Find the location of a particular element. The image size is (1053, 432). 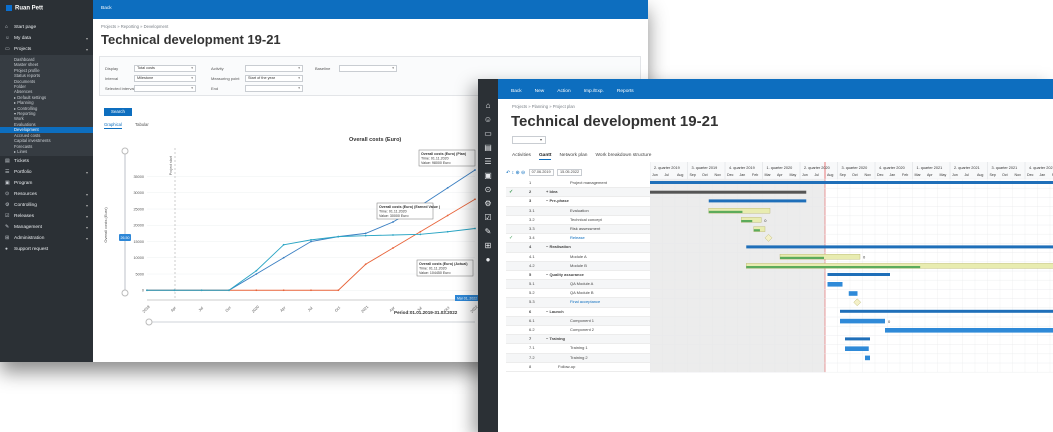

sidebar-item-label: Management is located at coordinates (28, 228).